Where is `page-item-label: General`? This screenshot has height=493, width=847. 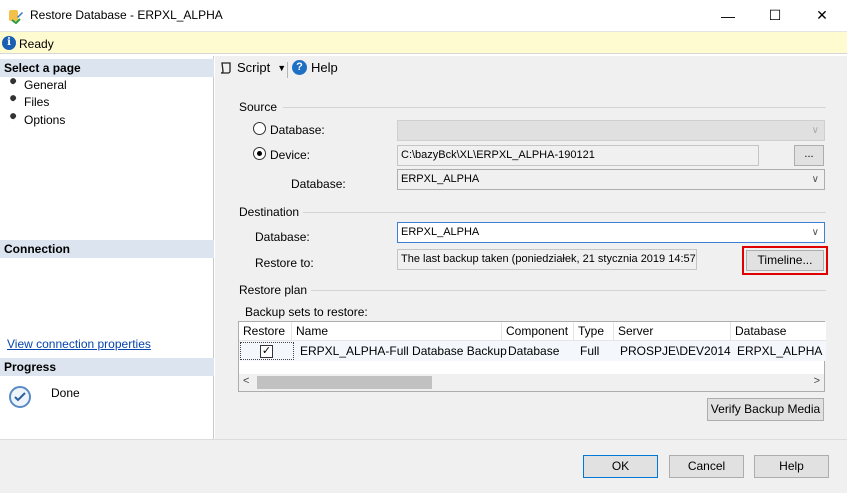 page-item-label: General is located at coordinates (45, 85).